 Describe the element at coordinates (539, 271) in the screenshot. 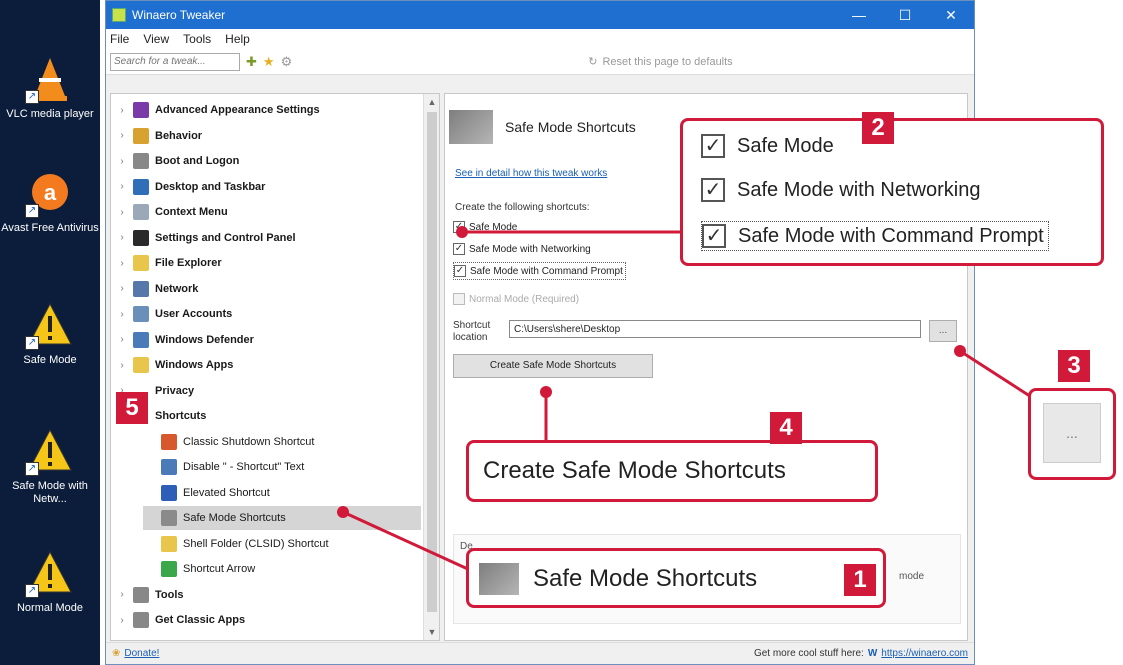

I see `safe-mode-command-prompt-checkbox: ✓ Safe Mode with Command Prompt` at that location.